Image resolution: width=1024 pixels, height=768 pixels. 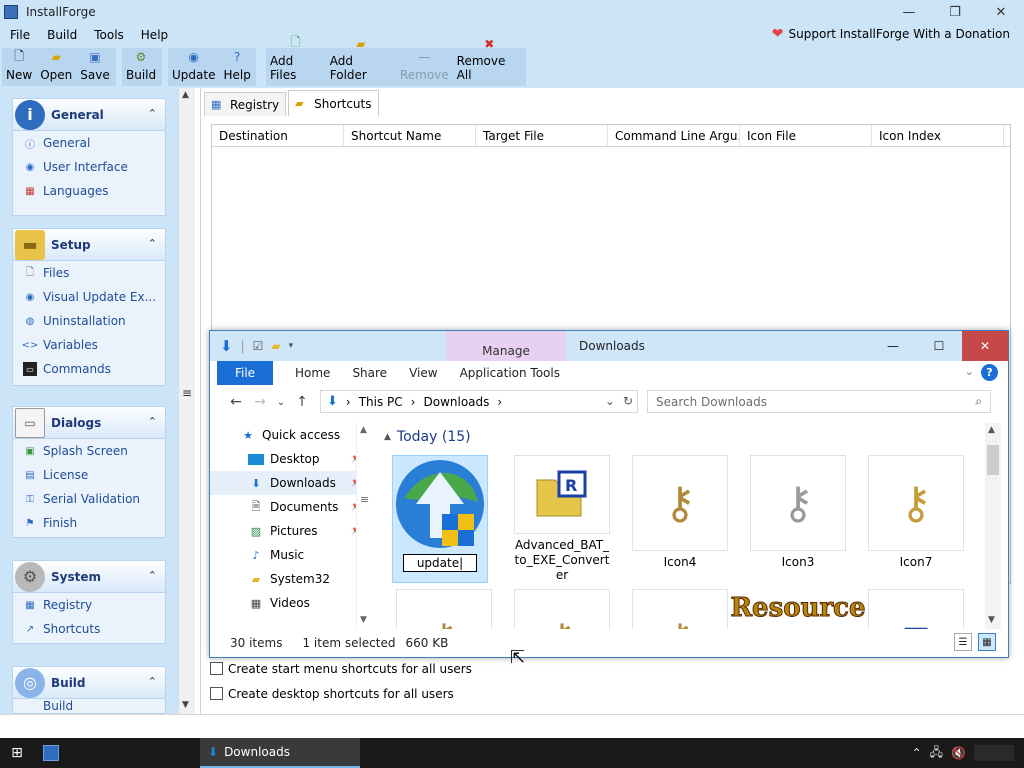 I want to click on menu-build: Build, so click(x=62, y=35).